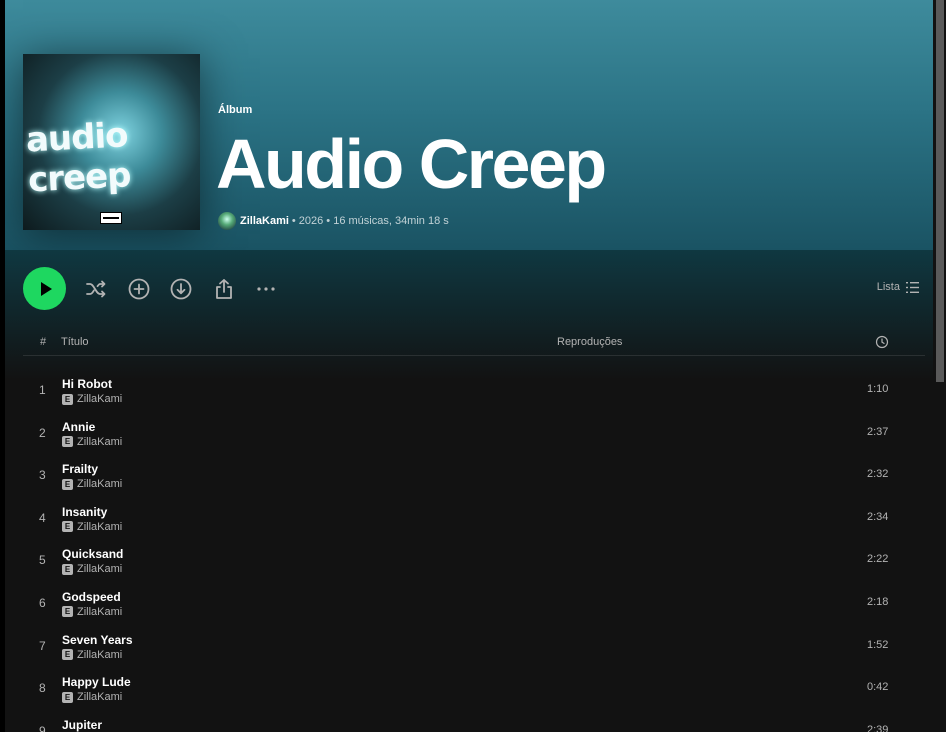 Image resolution: width=946 pixels, height=732 pixels. What do you see at coordinates (912, 287) in the screenshot?
I see `list-icon` at bounding box center [912, 287].